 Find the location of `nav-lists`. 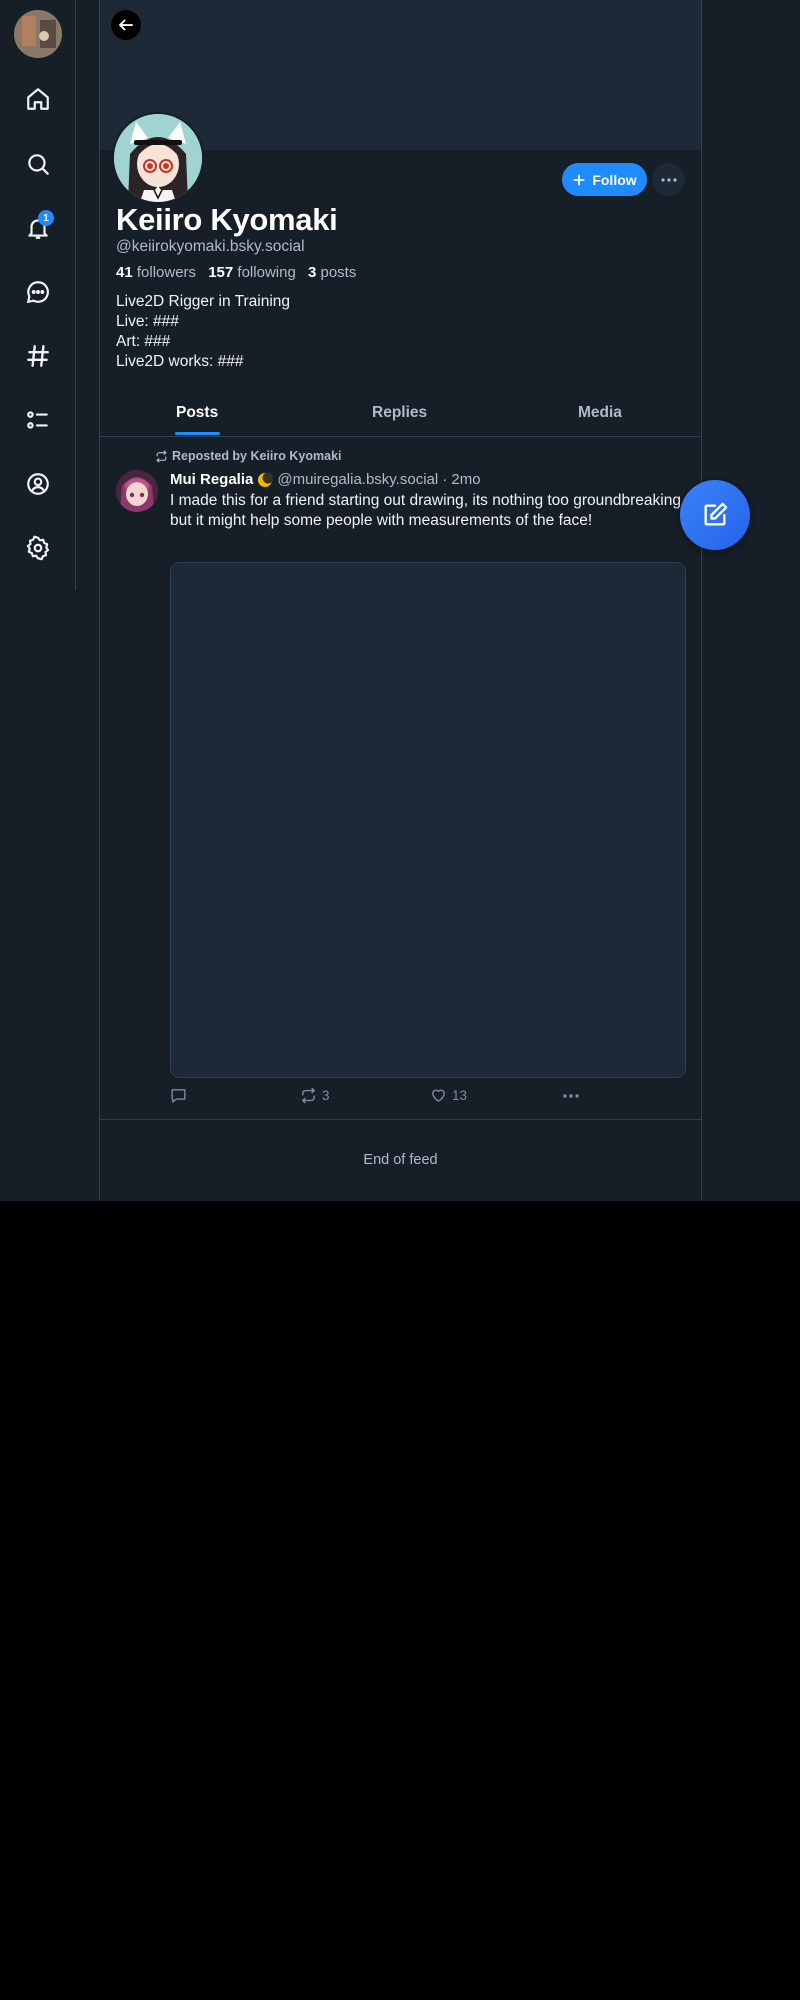

nav-lists is located at coordinates (38, 420).